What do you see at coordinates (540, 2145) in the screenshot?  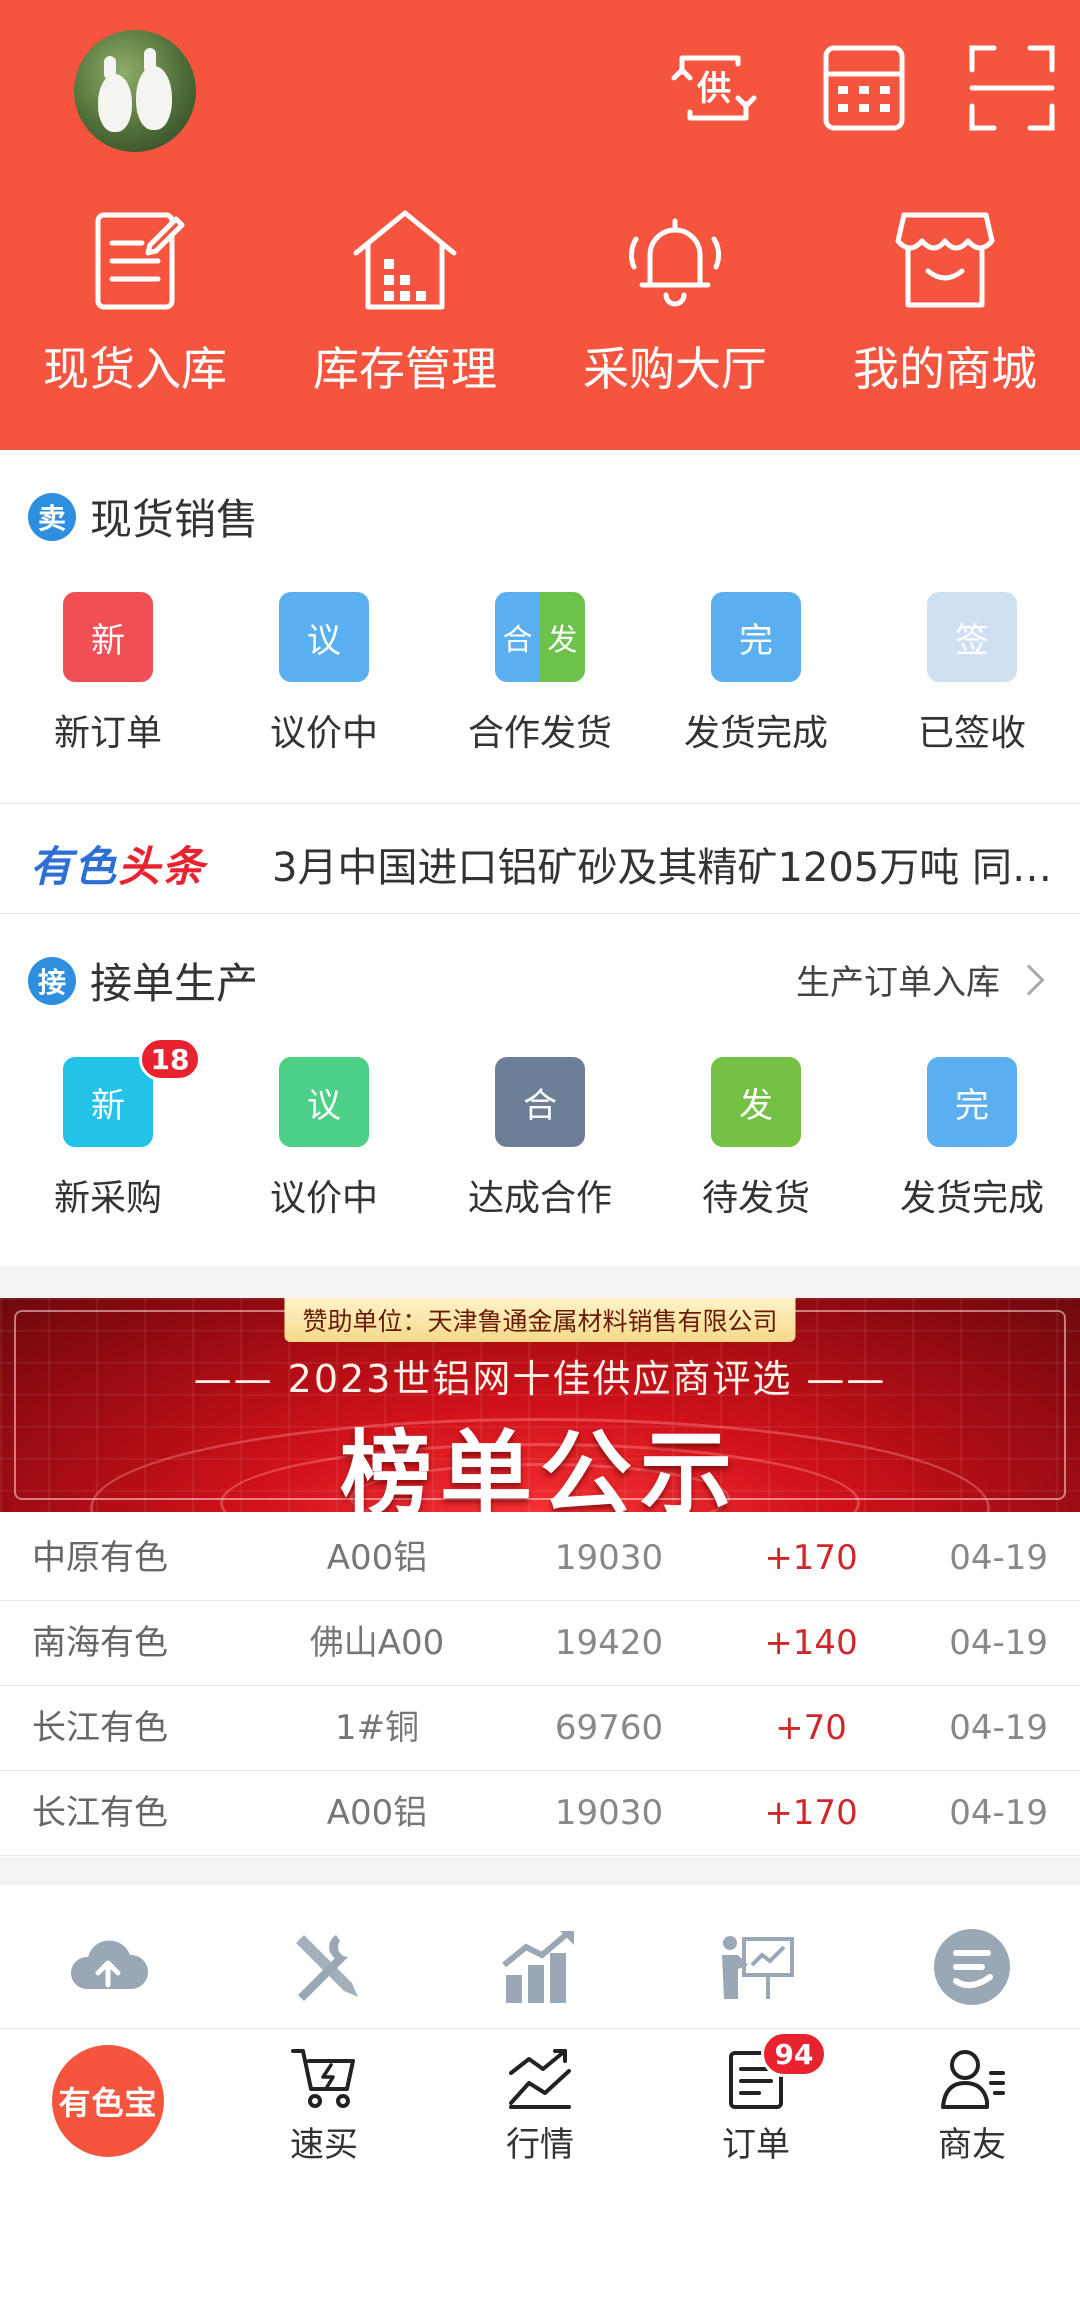 I see `tab-label: 行情` at bounding box center [540, 2145].